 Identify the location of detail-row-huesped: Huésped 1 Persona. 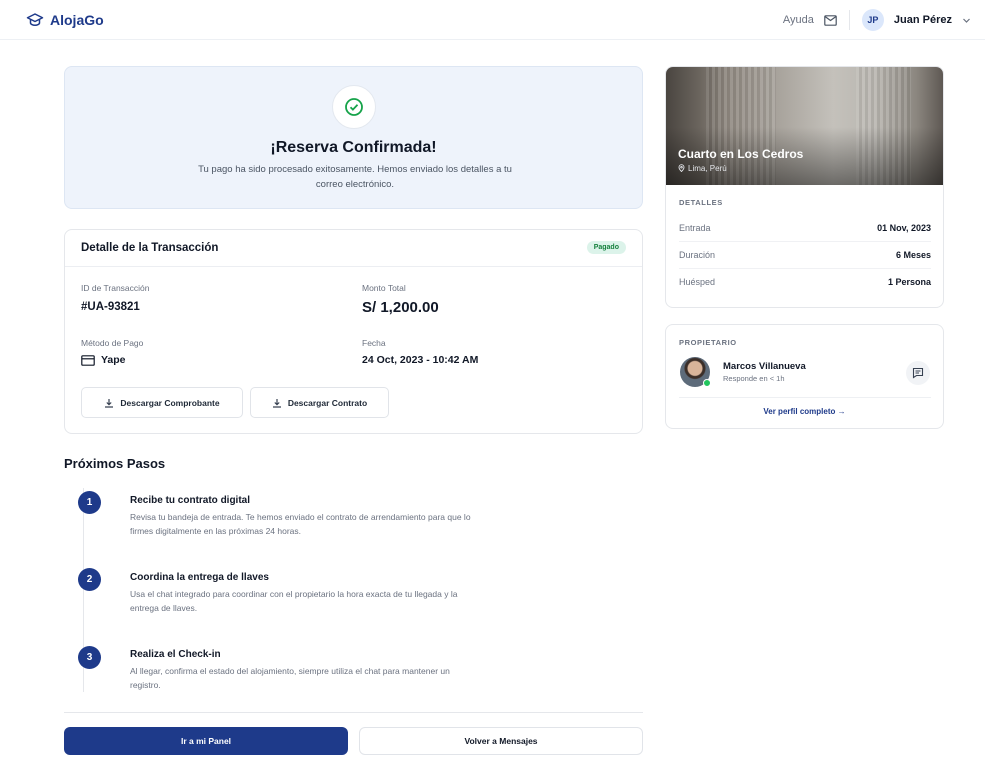
(805, 282).